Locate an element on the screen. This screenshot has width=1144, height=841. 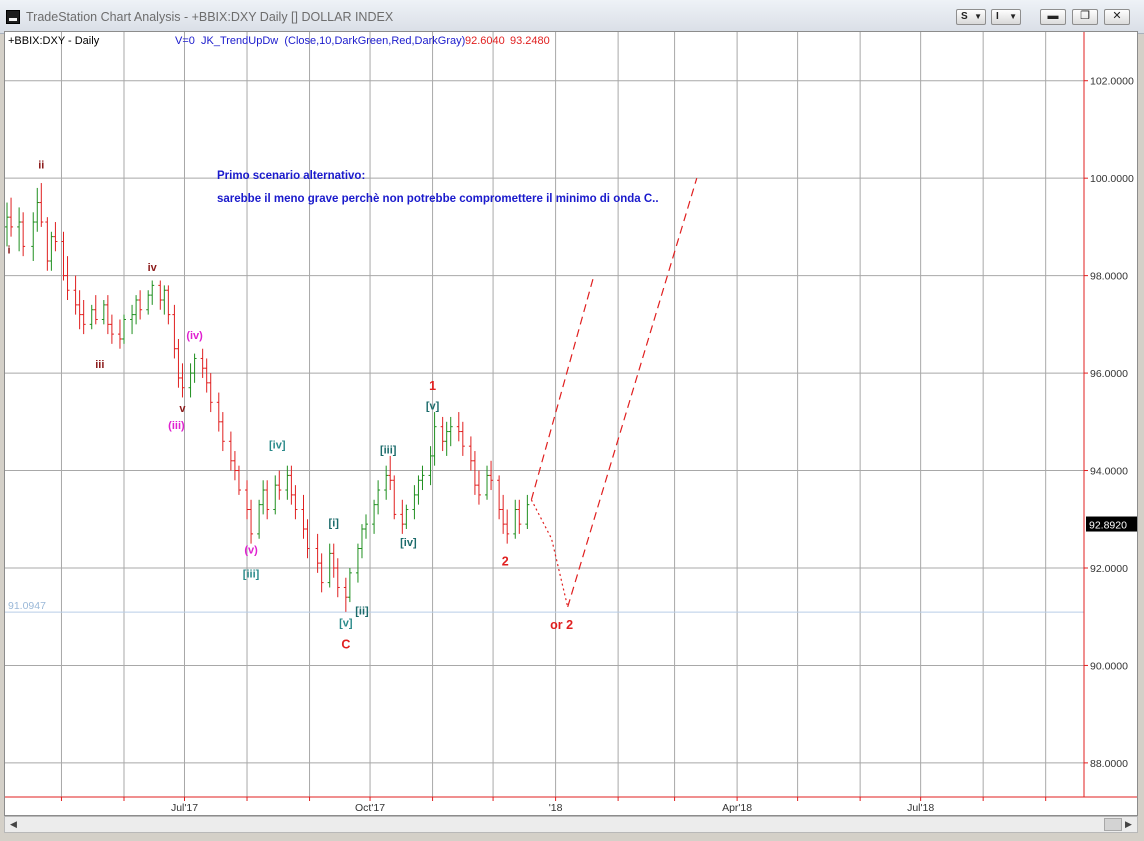
price-tick-label: 96.0000 is located at coordinates (1109, 374).